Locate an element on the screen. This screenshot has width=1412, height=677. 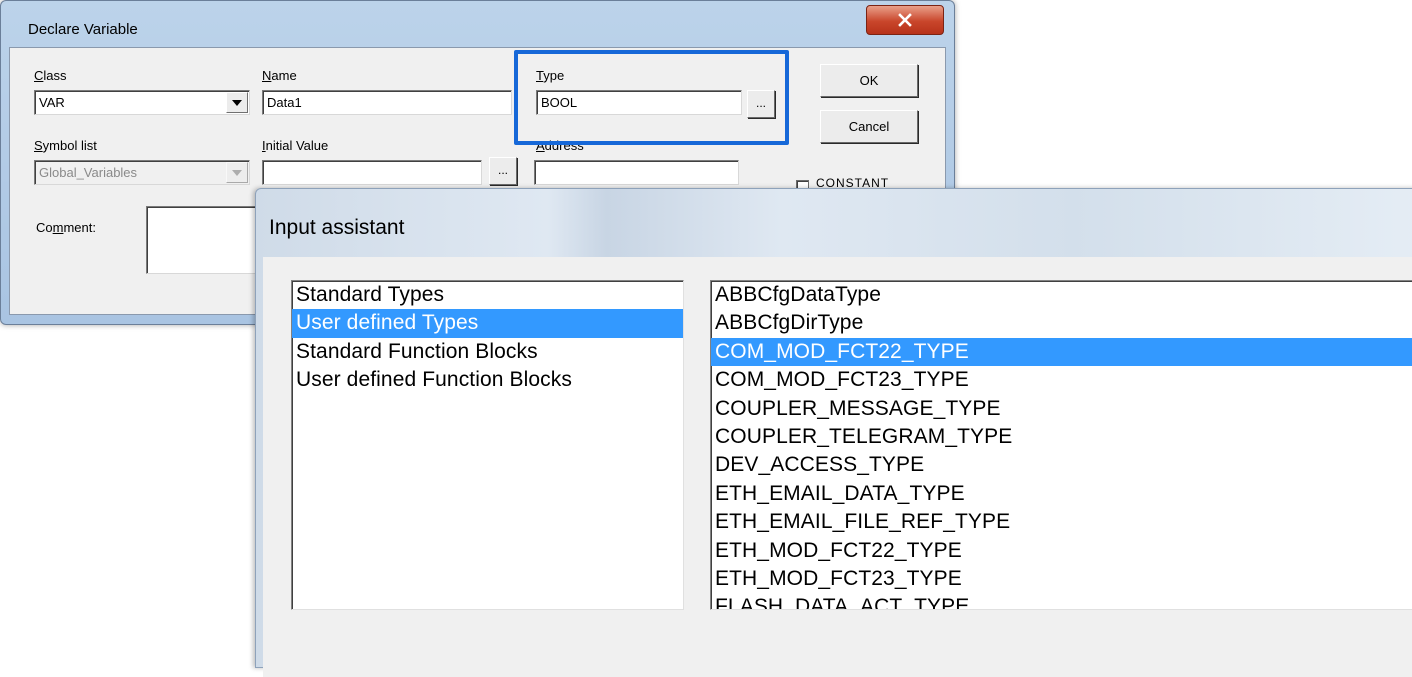
class-value: VAR is located at coordinates (52, 102).